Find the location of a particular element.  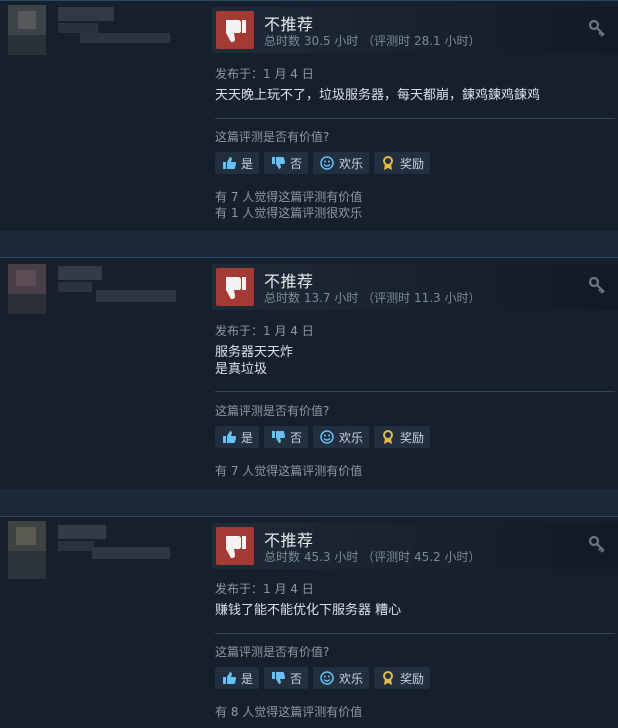

review-text-line: 是真垃圾 is located at coordinates (241, 369).